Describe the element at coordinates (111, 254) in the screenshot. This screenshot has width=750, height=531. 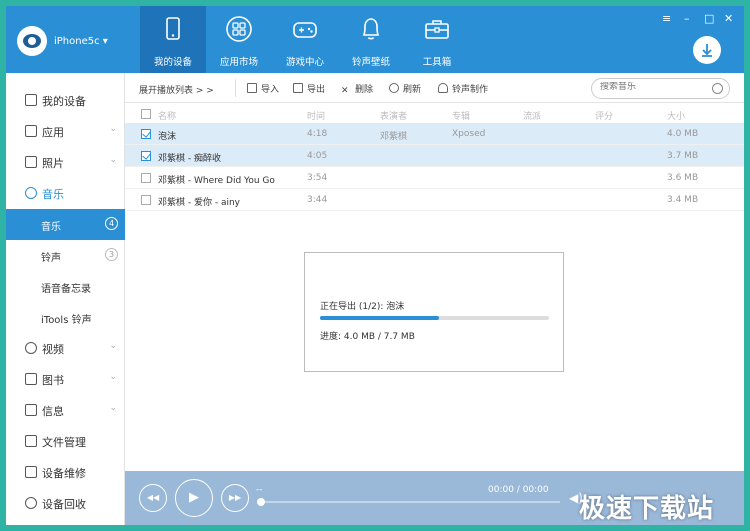
I see `count-badge: 3` at that location.